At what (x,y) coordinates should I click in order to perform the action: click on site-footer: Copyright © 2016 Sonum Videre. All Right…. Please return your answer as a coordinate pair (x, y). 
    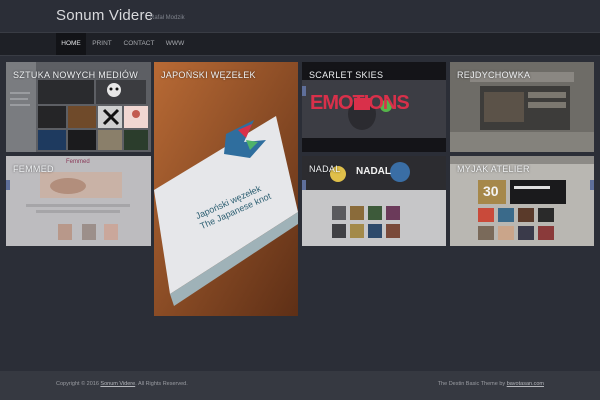
    Looking at the image, I should click on (300, 385).